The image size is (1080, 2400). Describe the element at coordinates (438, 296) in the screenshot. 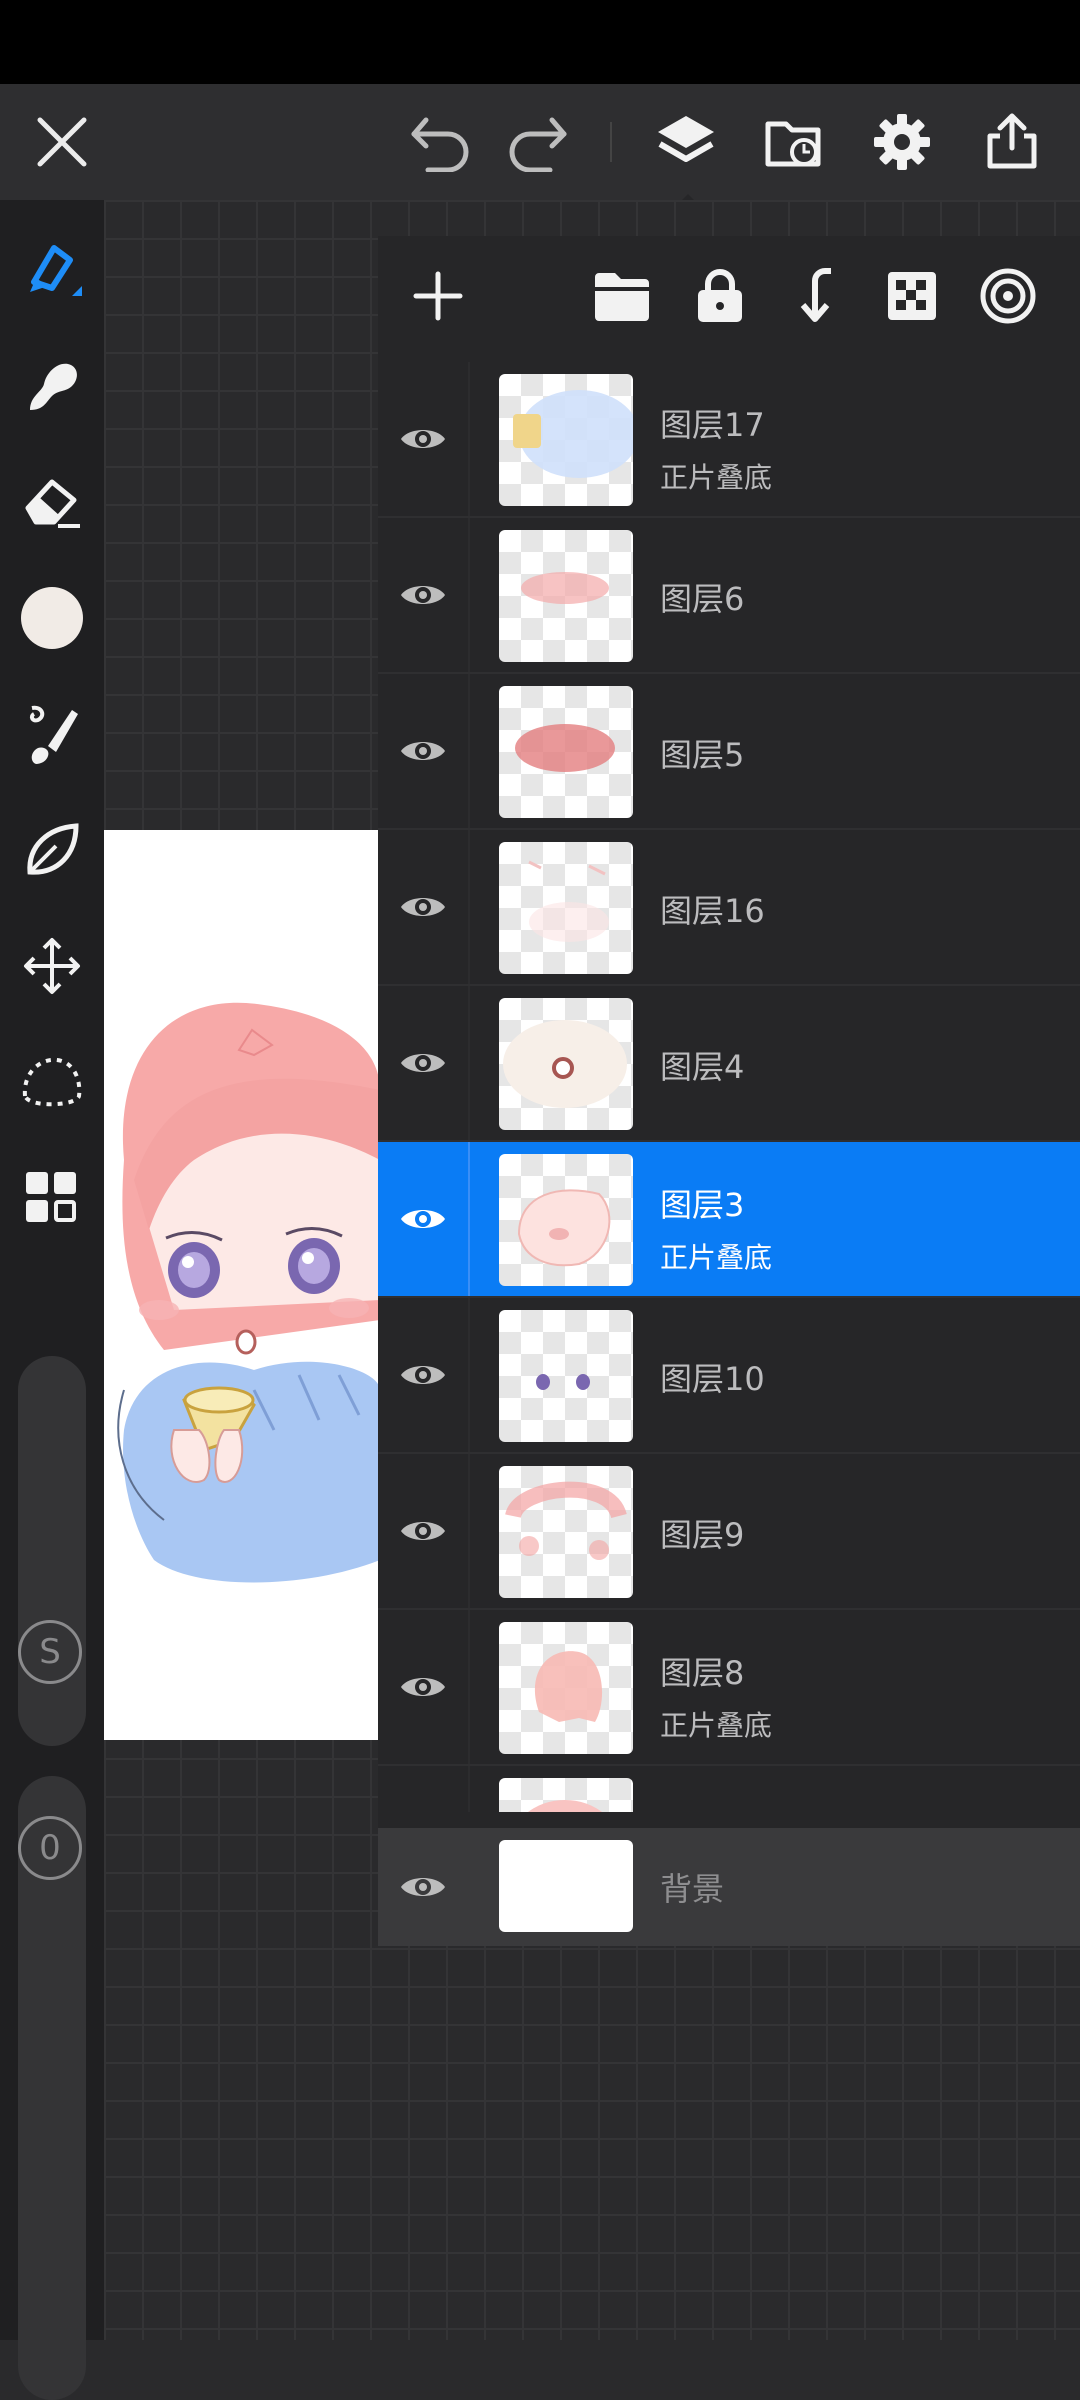

I see `add-icon` at that location.